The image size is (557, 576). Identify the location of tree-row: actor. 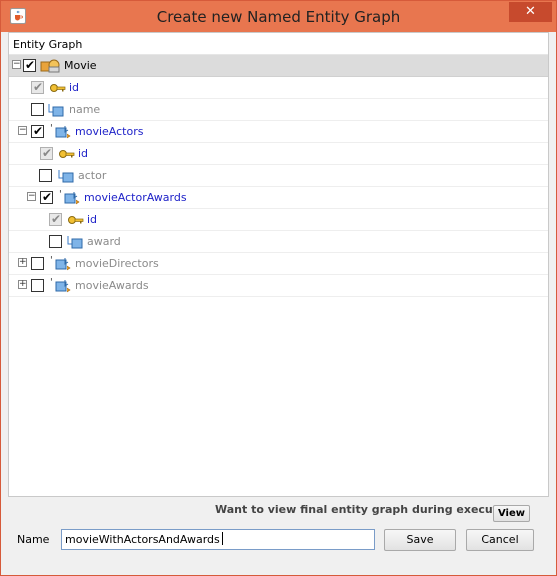
(278, 176).